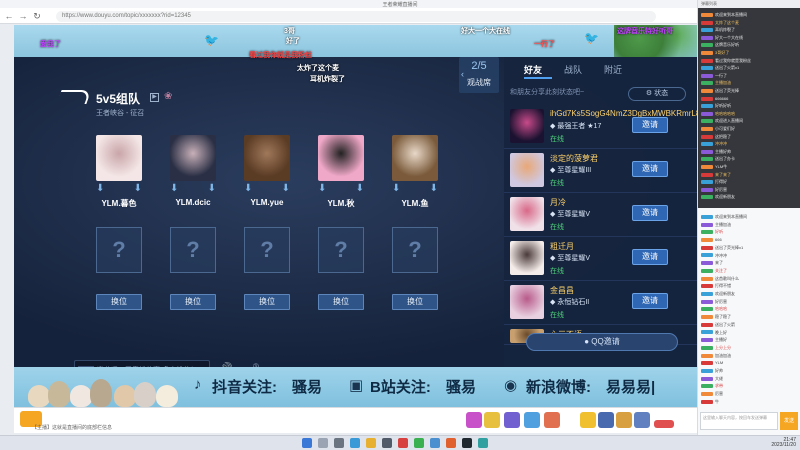 The image size is (800, 450). What do you see at coordinates (267, 171) in the screenshot?
I see `player-slot: ⬇ ⬇ YLM.yue` at bounding box center [267, 171].